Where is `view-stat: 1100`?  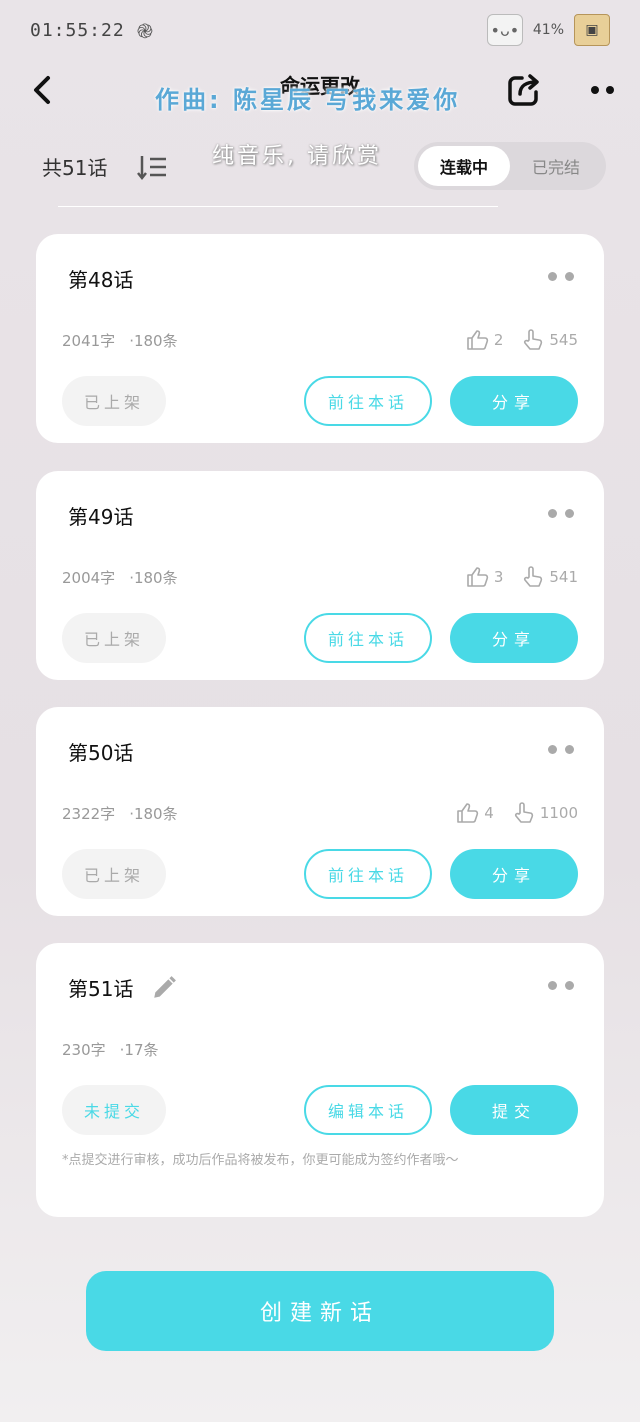 view-stat: 1100 is located at coordinates (545, 813).